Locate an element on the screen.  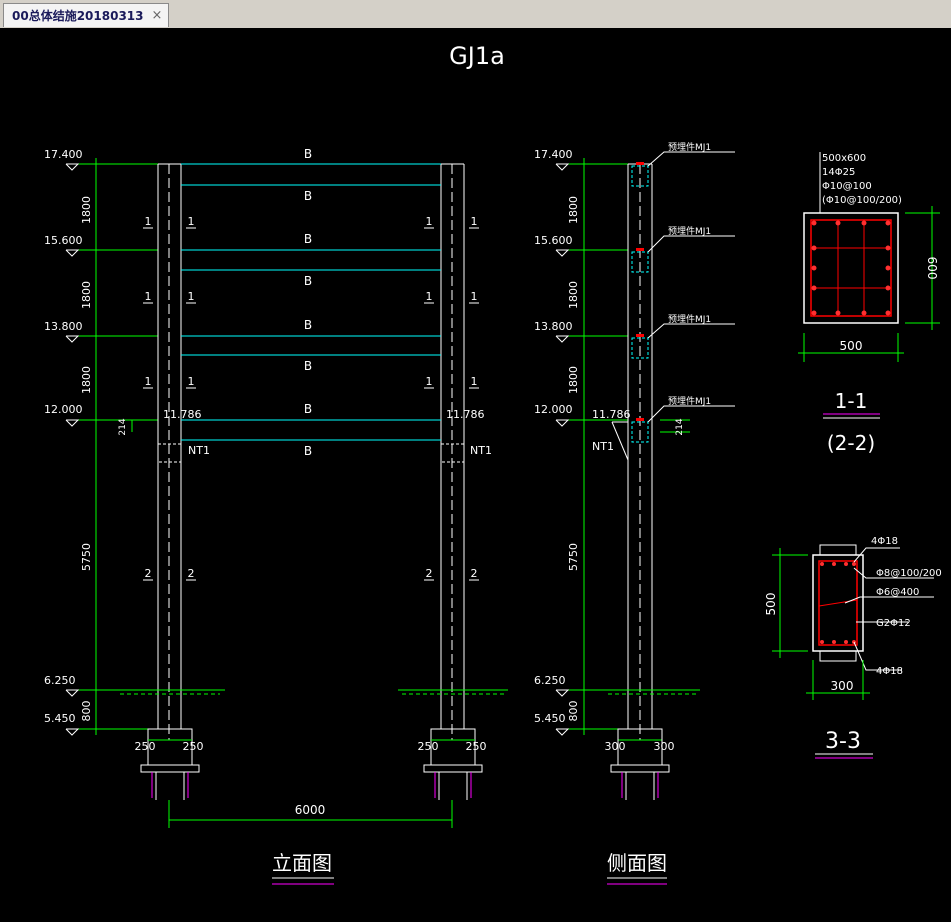
section-stirrup: Φ10@100 is located at coordinates (847, 186).